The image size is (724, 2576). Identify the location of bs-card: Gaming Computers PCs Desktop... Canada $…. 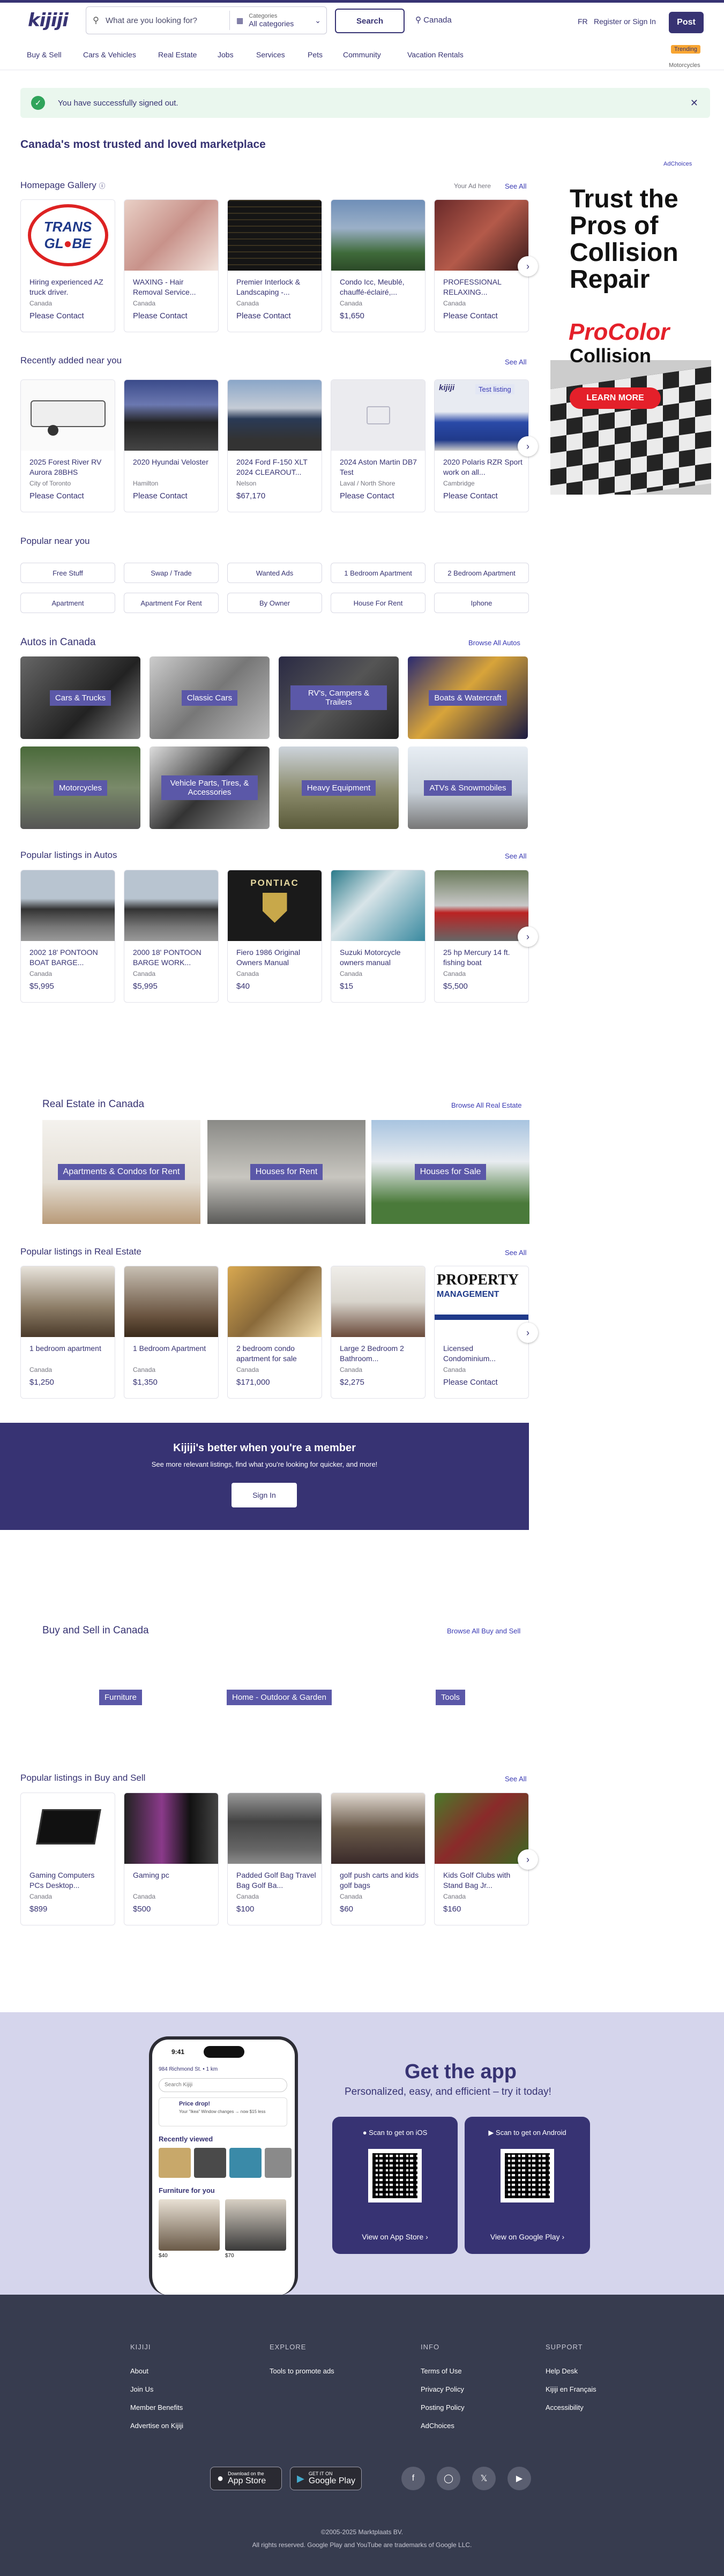
(68, 1859).